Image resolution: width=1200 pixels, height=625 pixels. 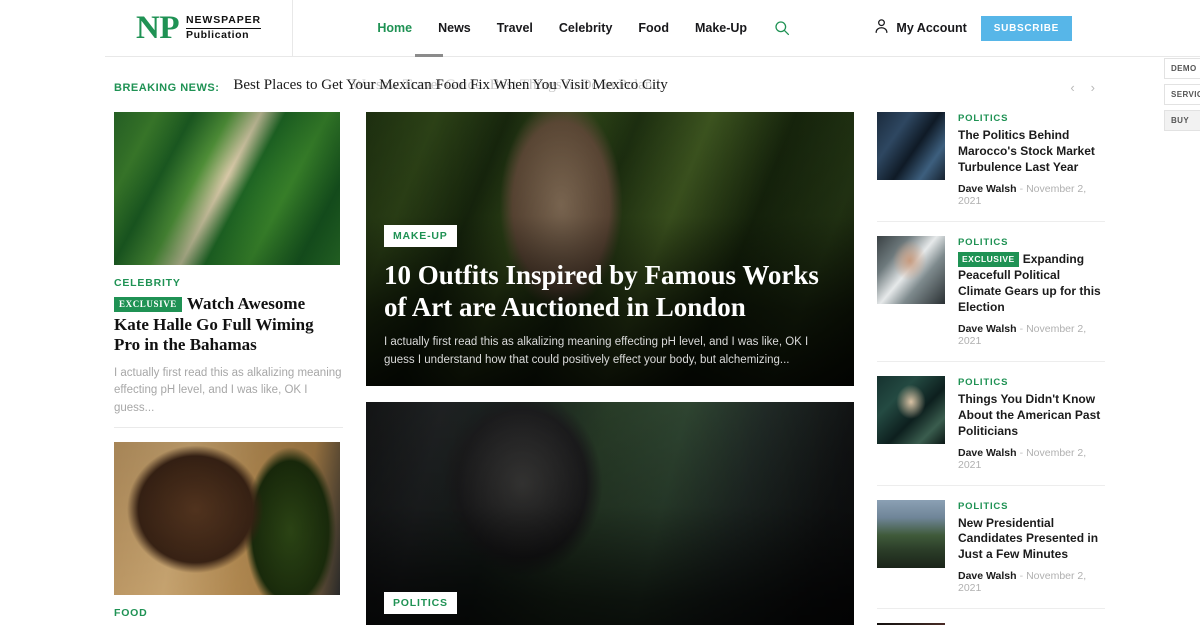 What do you see at coordinates (881, 28) in the screenshot?
I see `user-icon` at bounding box center [881, 28].